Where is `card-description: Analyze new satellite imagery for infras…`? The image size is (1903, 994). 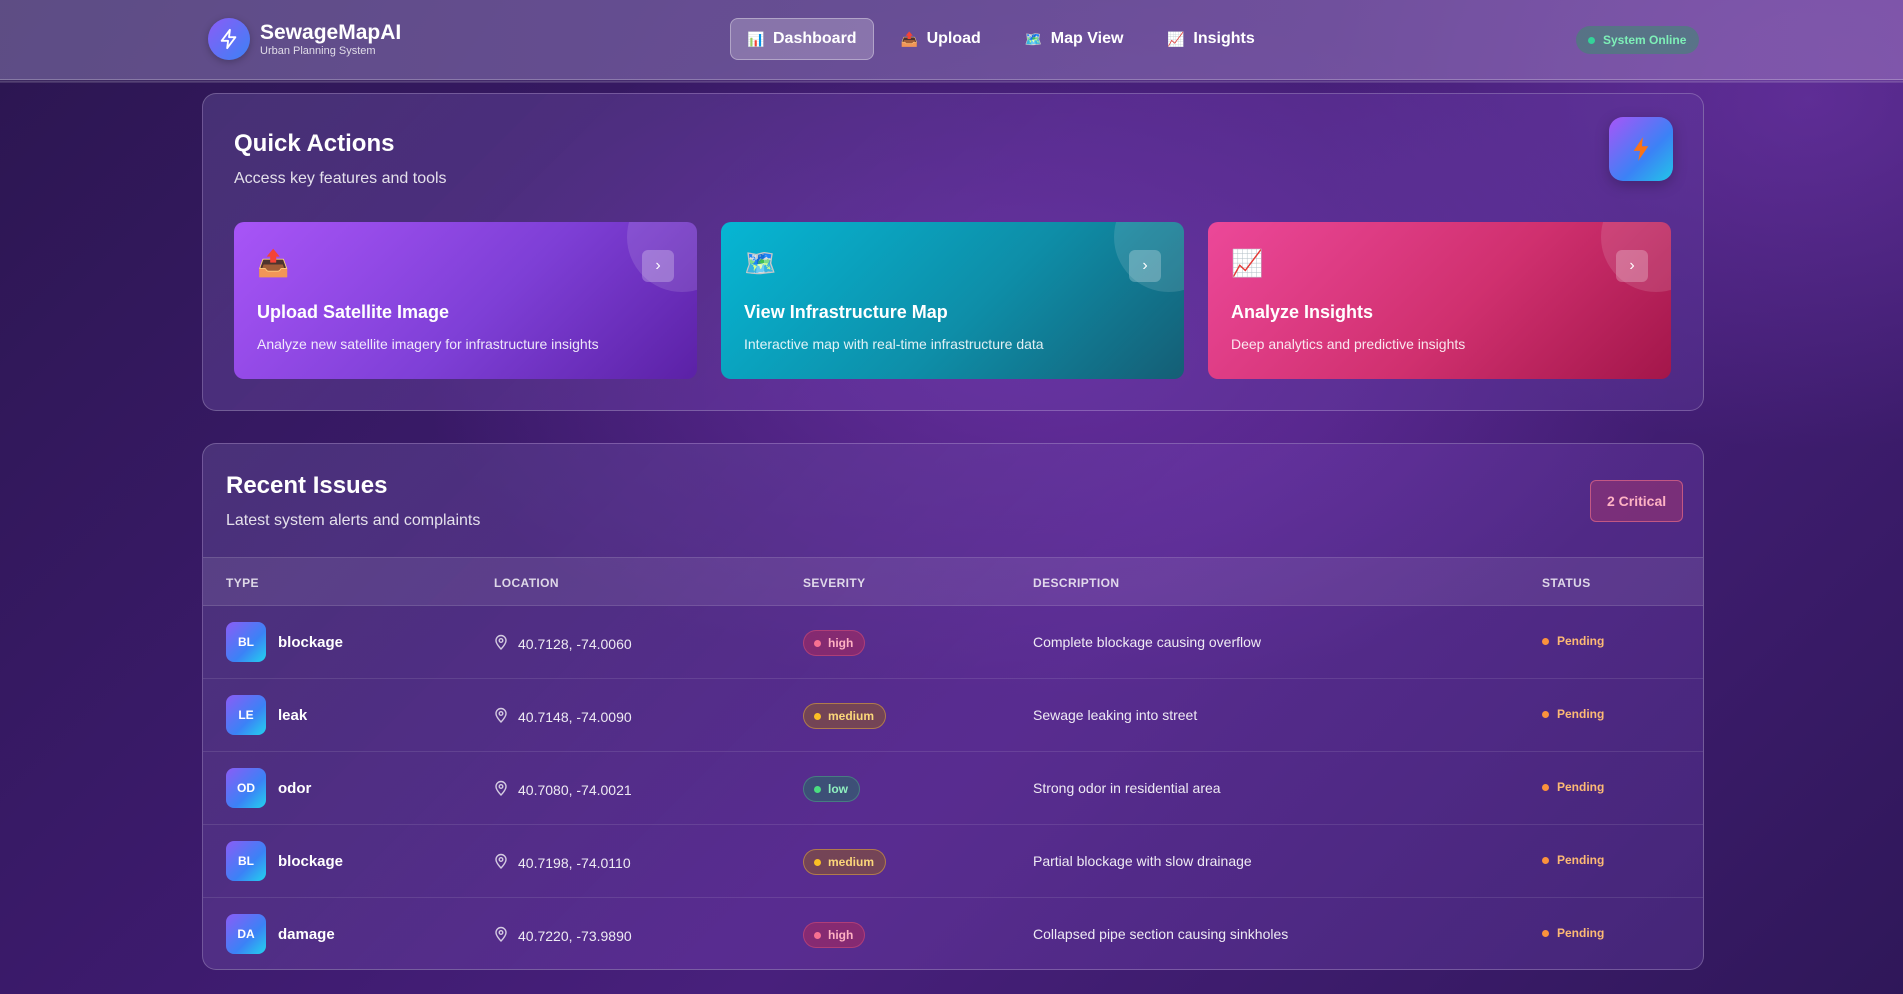 card-description: Analyze new satellite imagery for infras… is located at coordinates (428, 344).